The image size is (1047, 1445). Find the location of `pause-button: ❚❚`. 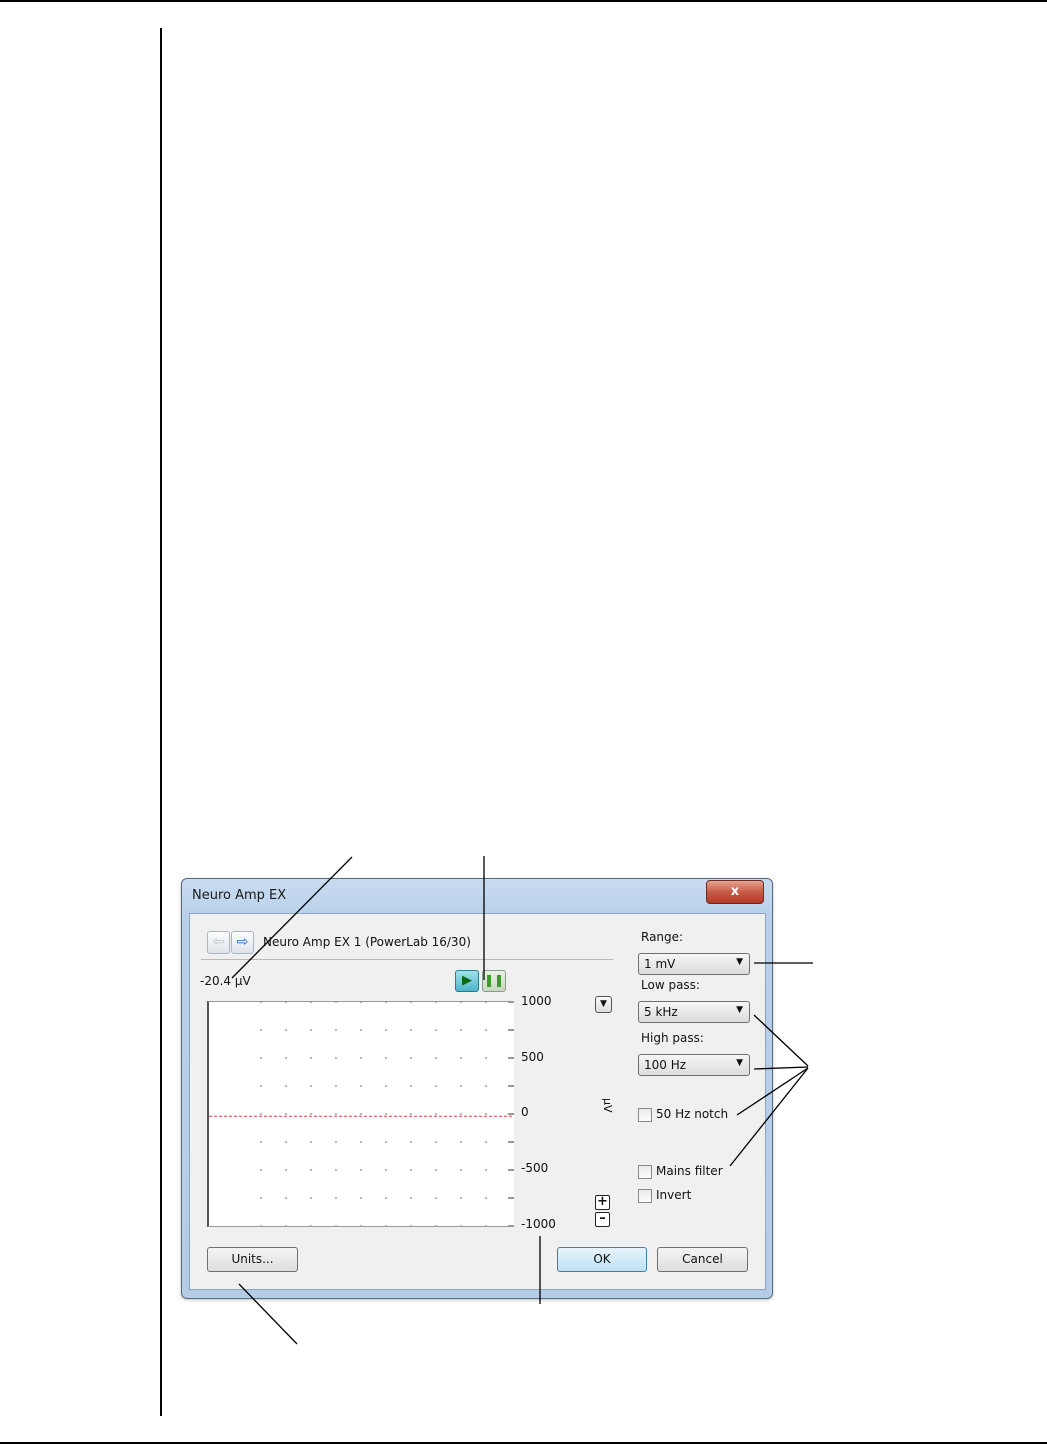

pause-button: ❚❚ is located at coordinates (494, 981).